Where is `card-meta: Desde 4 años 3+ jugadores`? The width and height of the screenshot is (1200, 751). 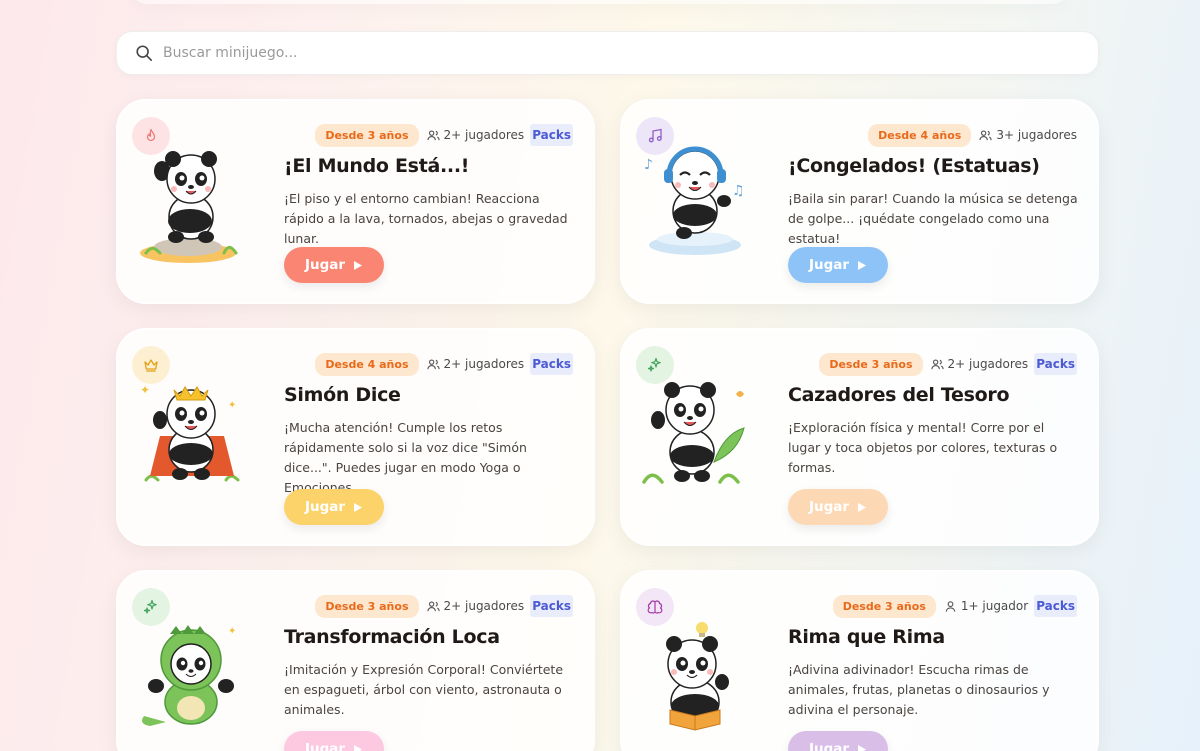 card-meta: Desde 4 años 3+ jugadores is located at coordinates (972, 135).